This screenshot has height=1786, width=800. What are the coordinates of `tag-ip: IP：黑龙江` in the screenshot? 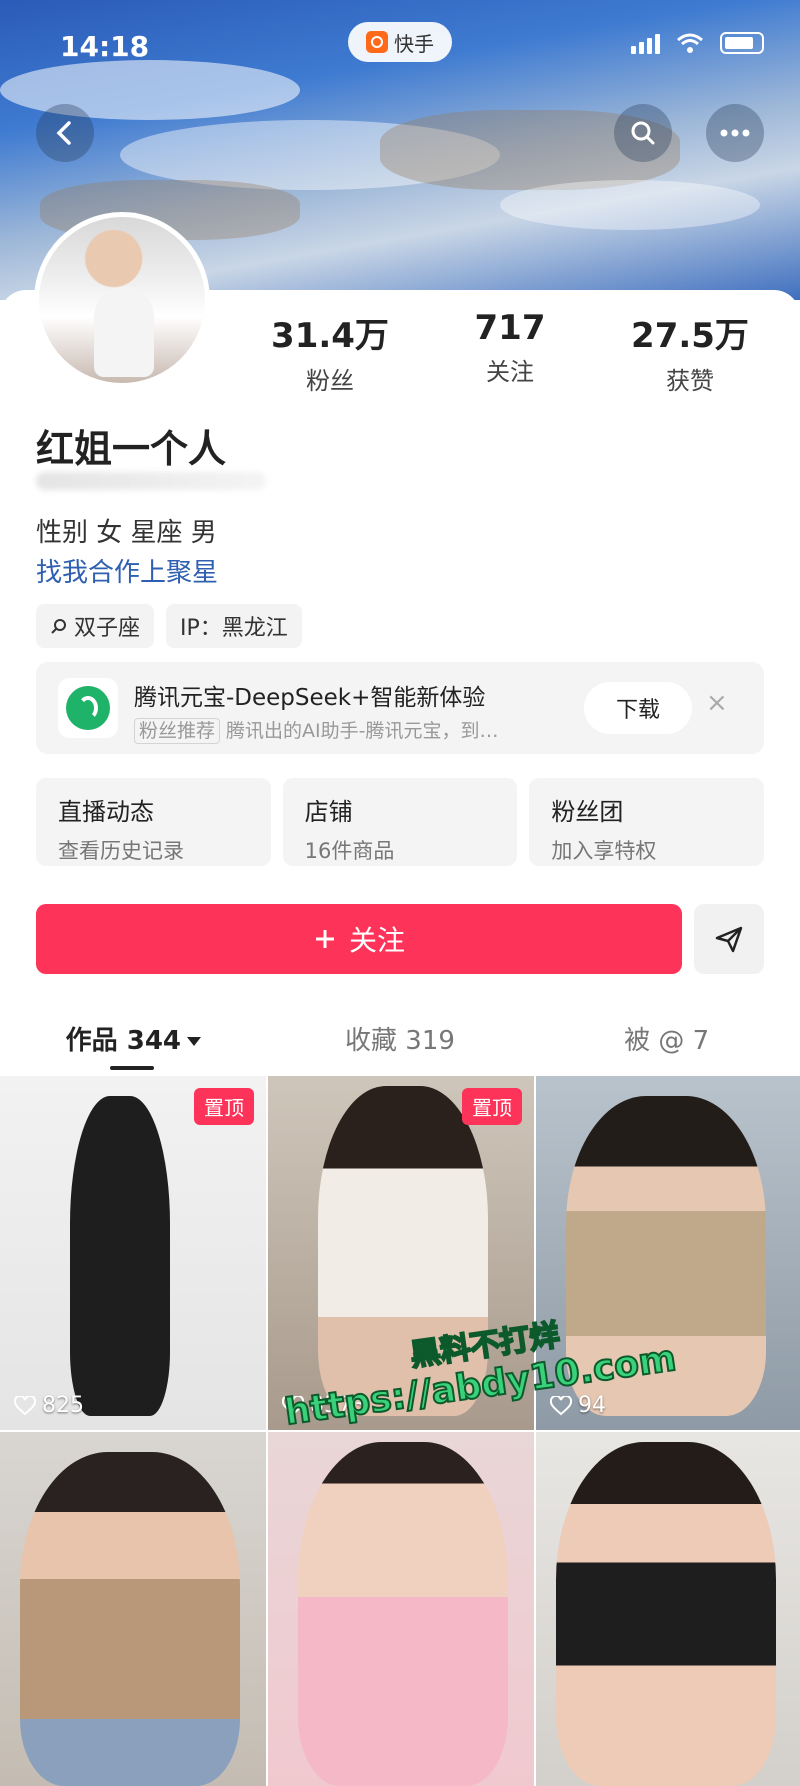 It's located at (234, 626).